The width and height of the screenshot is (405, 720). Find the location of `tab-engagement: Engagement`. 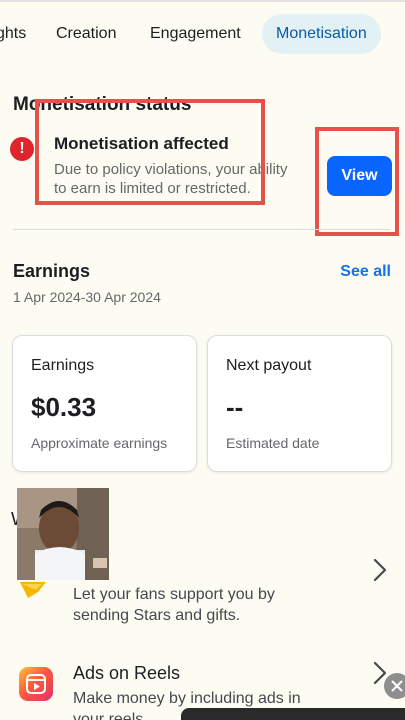

tab-engagement: Engagement is located at coordinates (195, 34).